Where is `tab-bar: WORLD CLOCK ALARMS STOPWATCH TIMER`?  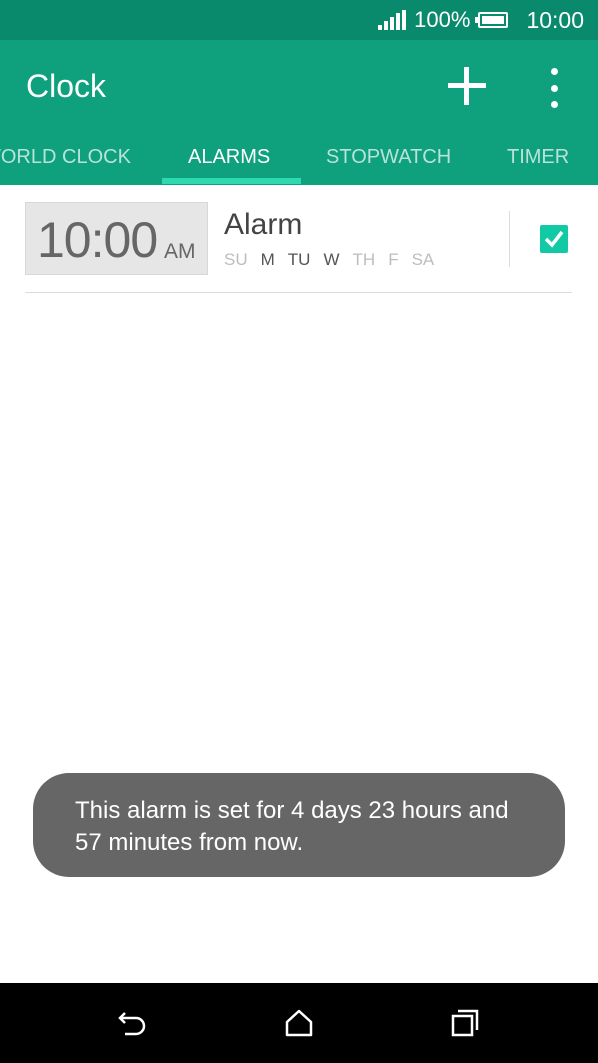 tab-bar: WORLD CLOCK ALARMS STOPWATCH TIMER is located at coordinates (299, 161).